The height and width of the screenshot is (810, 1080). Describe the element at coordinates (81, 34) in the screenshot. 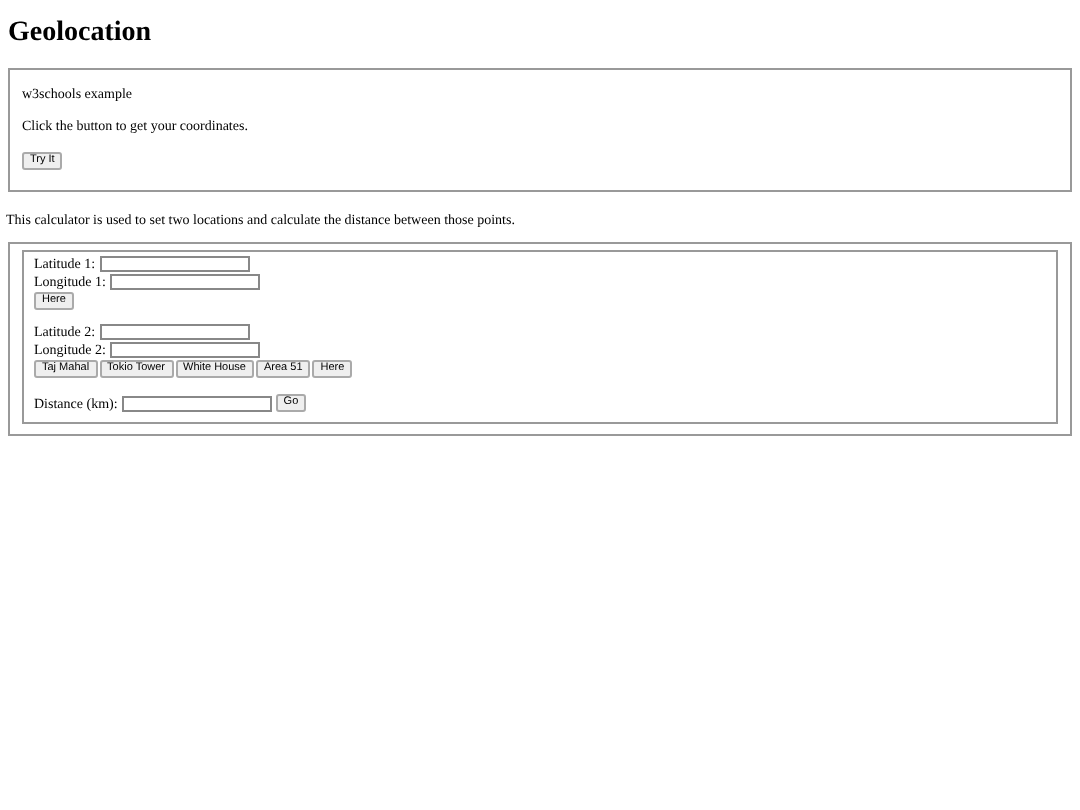

I see `page-heading: Geolocation` at that location.